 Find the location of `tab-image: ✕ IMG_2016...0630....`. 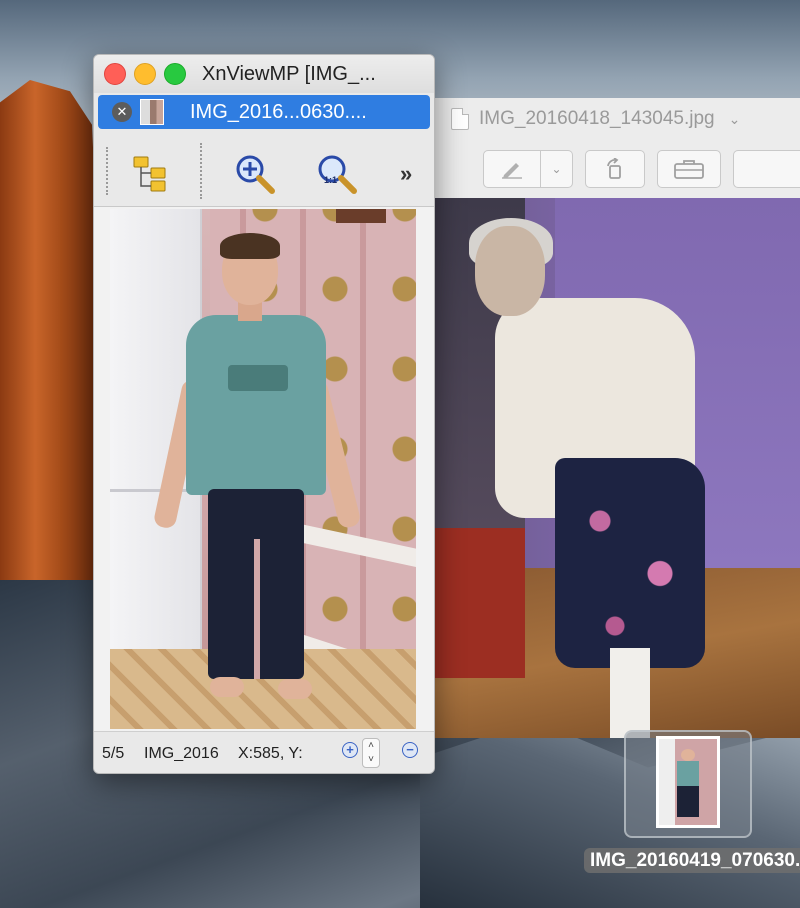

tab-image: ✕ IMG_2016...0630.... is located at coordinates (264, 112).